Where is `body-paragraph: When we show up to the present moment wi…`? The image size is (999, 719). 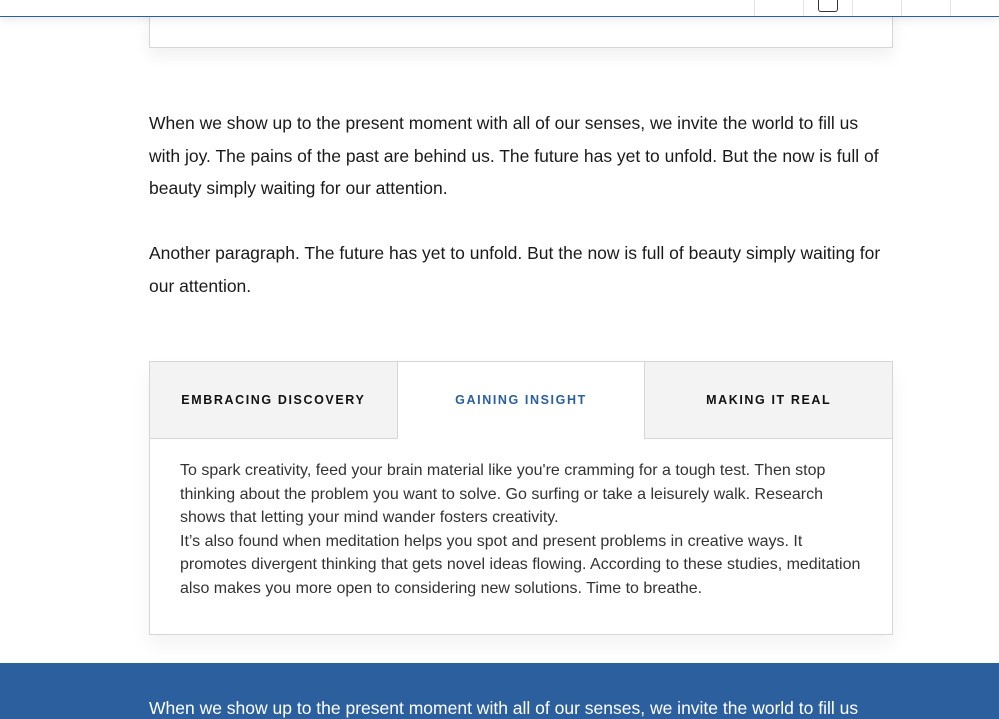
body-paragraph: When we show up to the present moment wi… is located at coordinates (514, 155).